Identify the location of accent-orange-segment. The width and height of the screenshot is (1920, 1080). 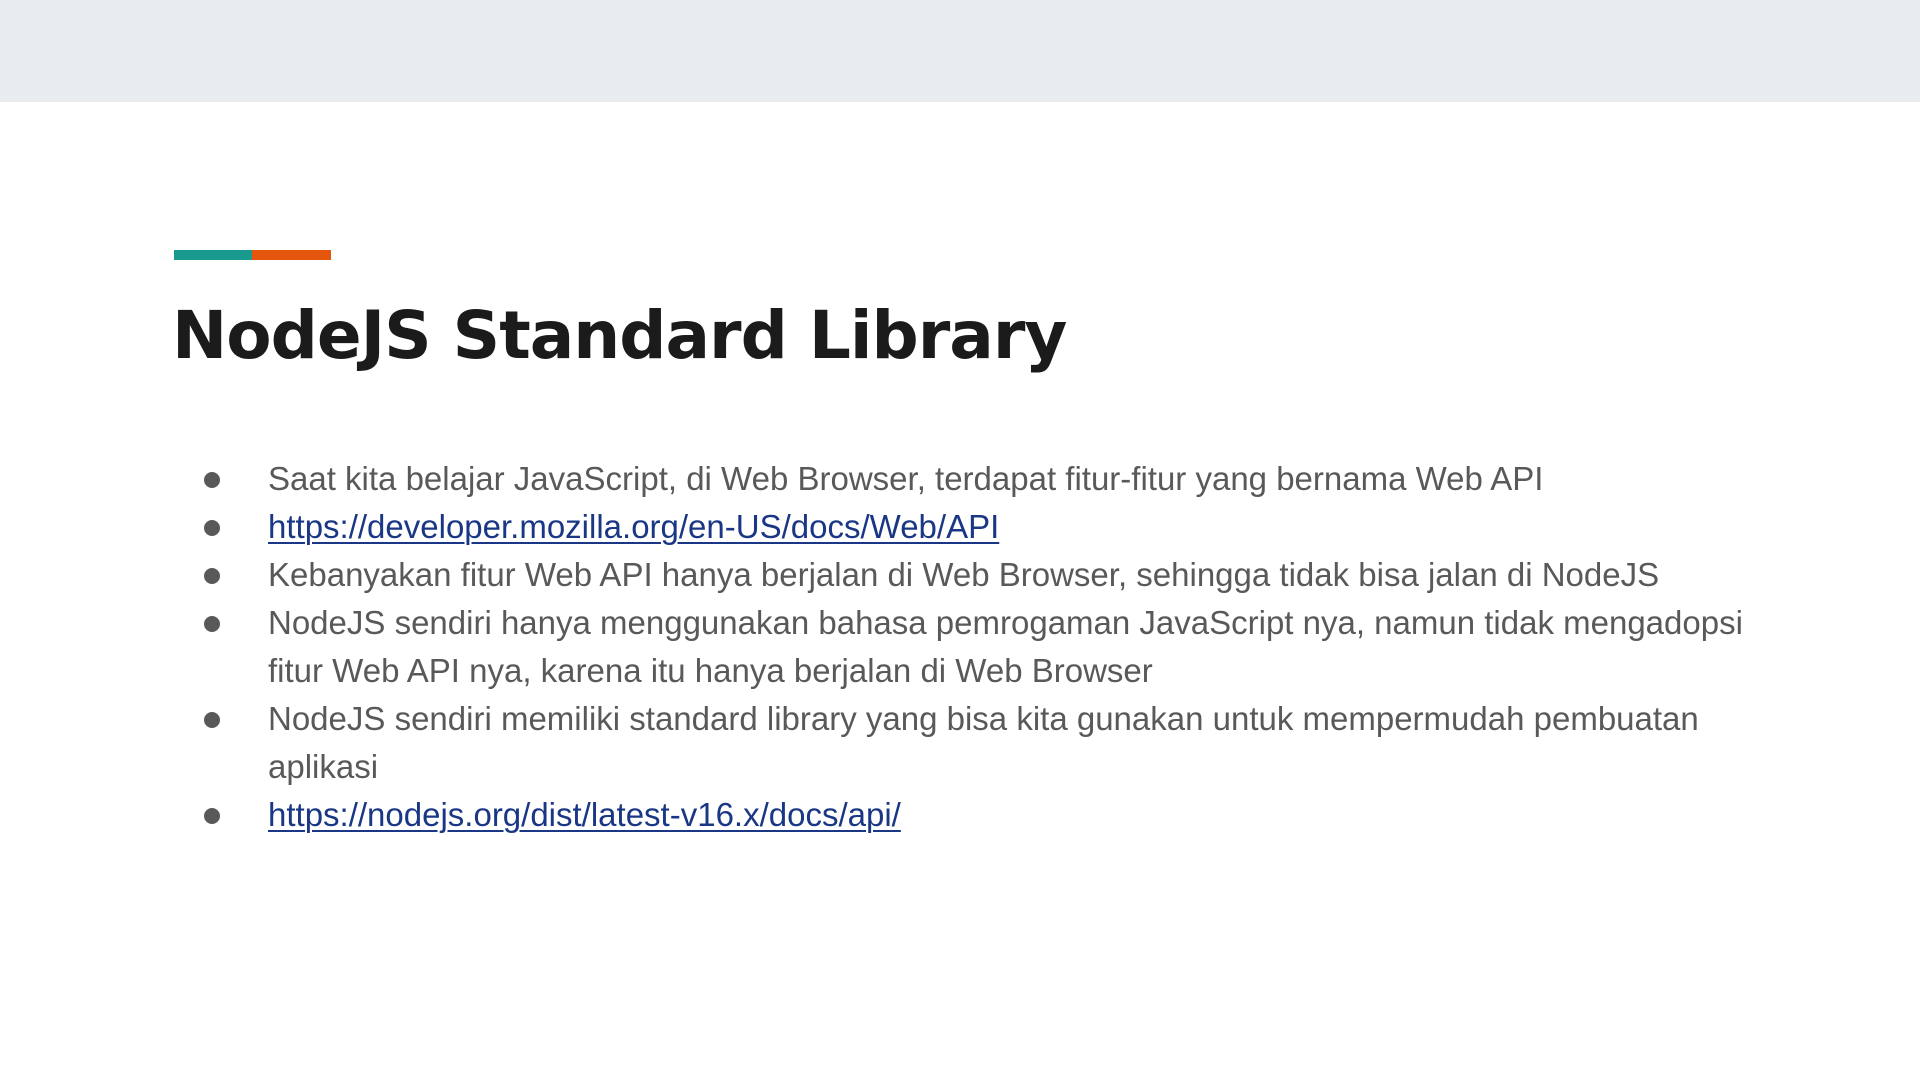
(291, 255).